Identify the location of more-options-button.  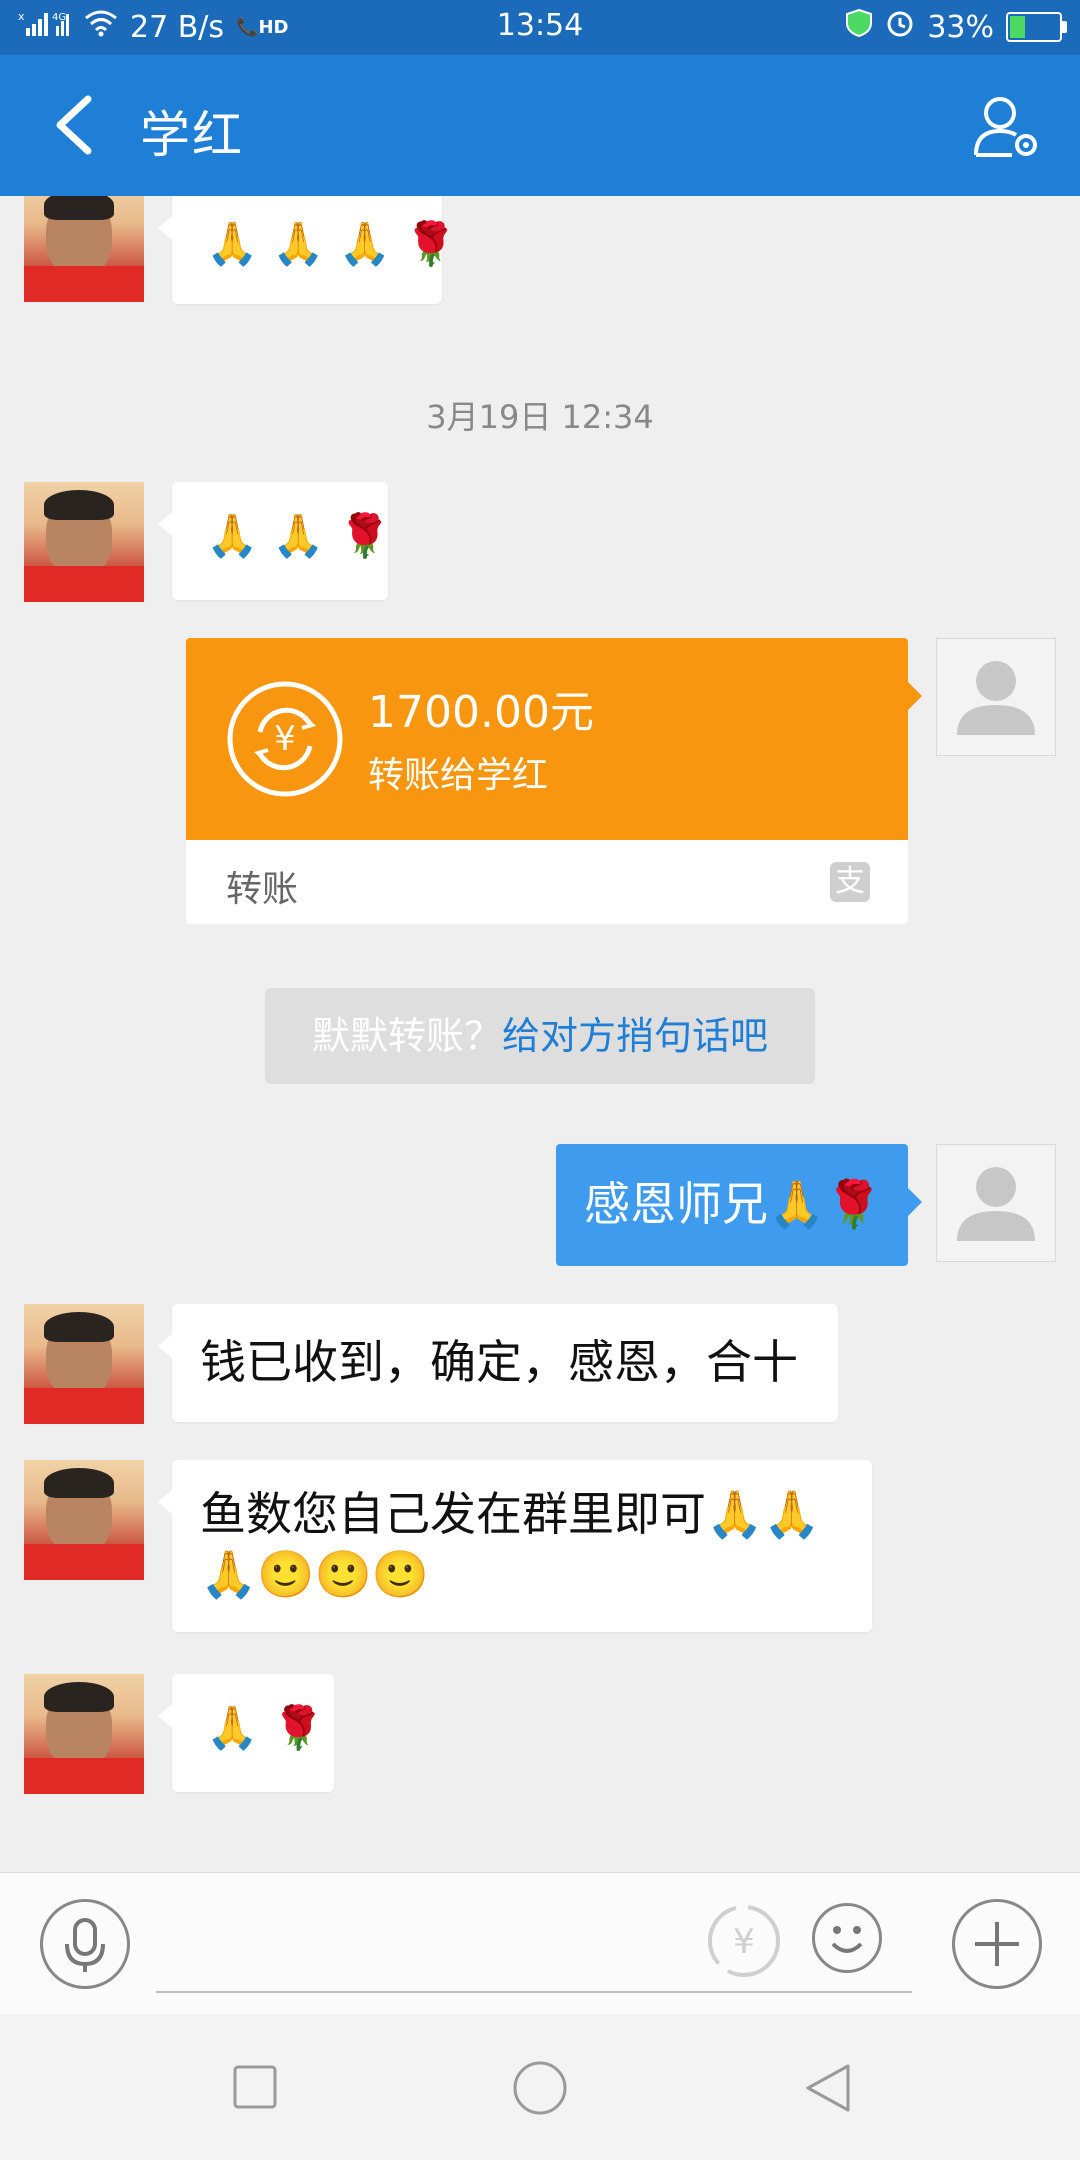
(997, 1944).